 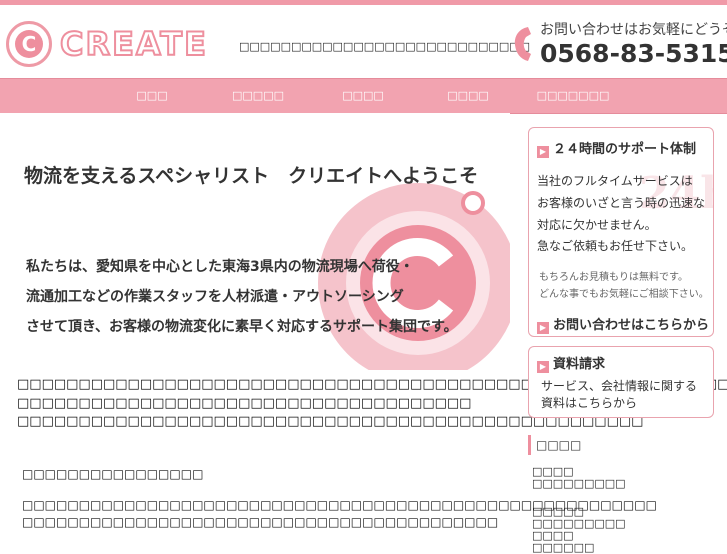 What do you see at coordinates (152, 96) in the screenshot?
I see `nav-item-1: □□□` at bounding box center [152, 96].